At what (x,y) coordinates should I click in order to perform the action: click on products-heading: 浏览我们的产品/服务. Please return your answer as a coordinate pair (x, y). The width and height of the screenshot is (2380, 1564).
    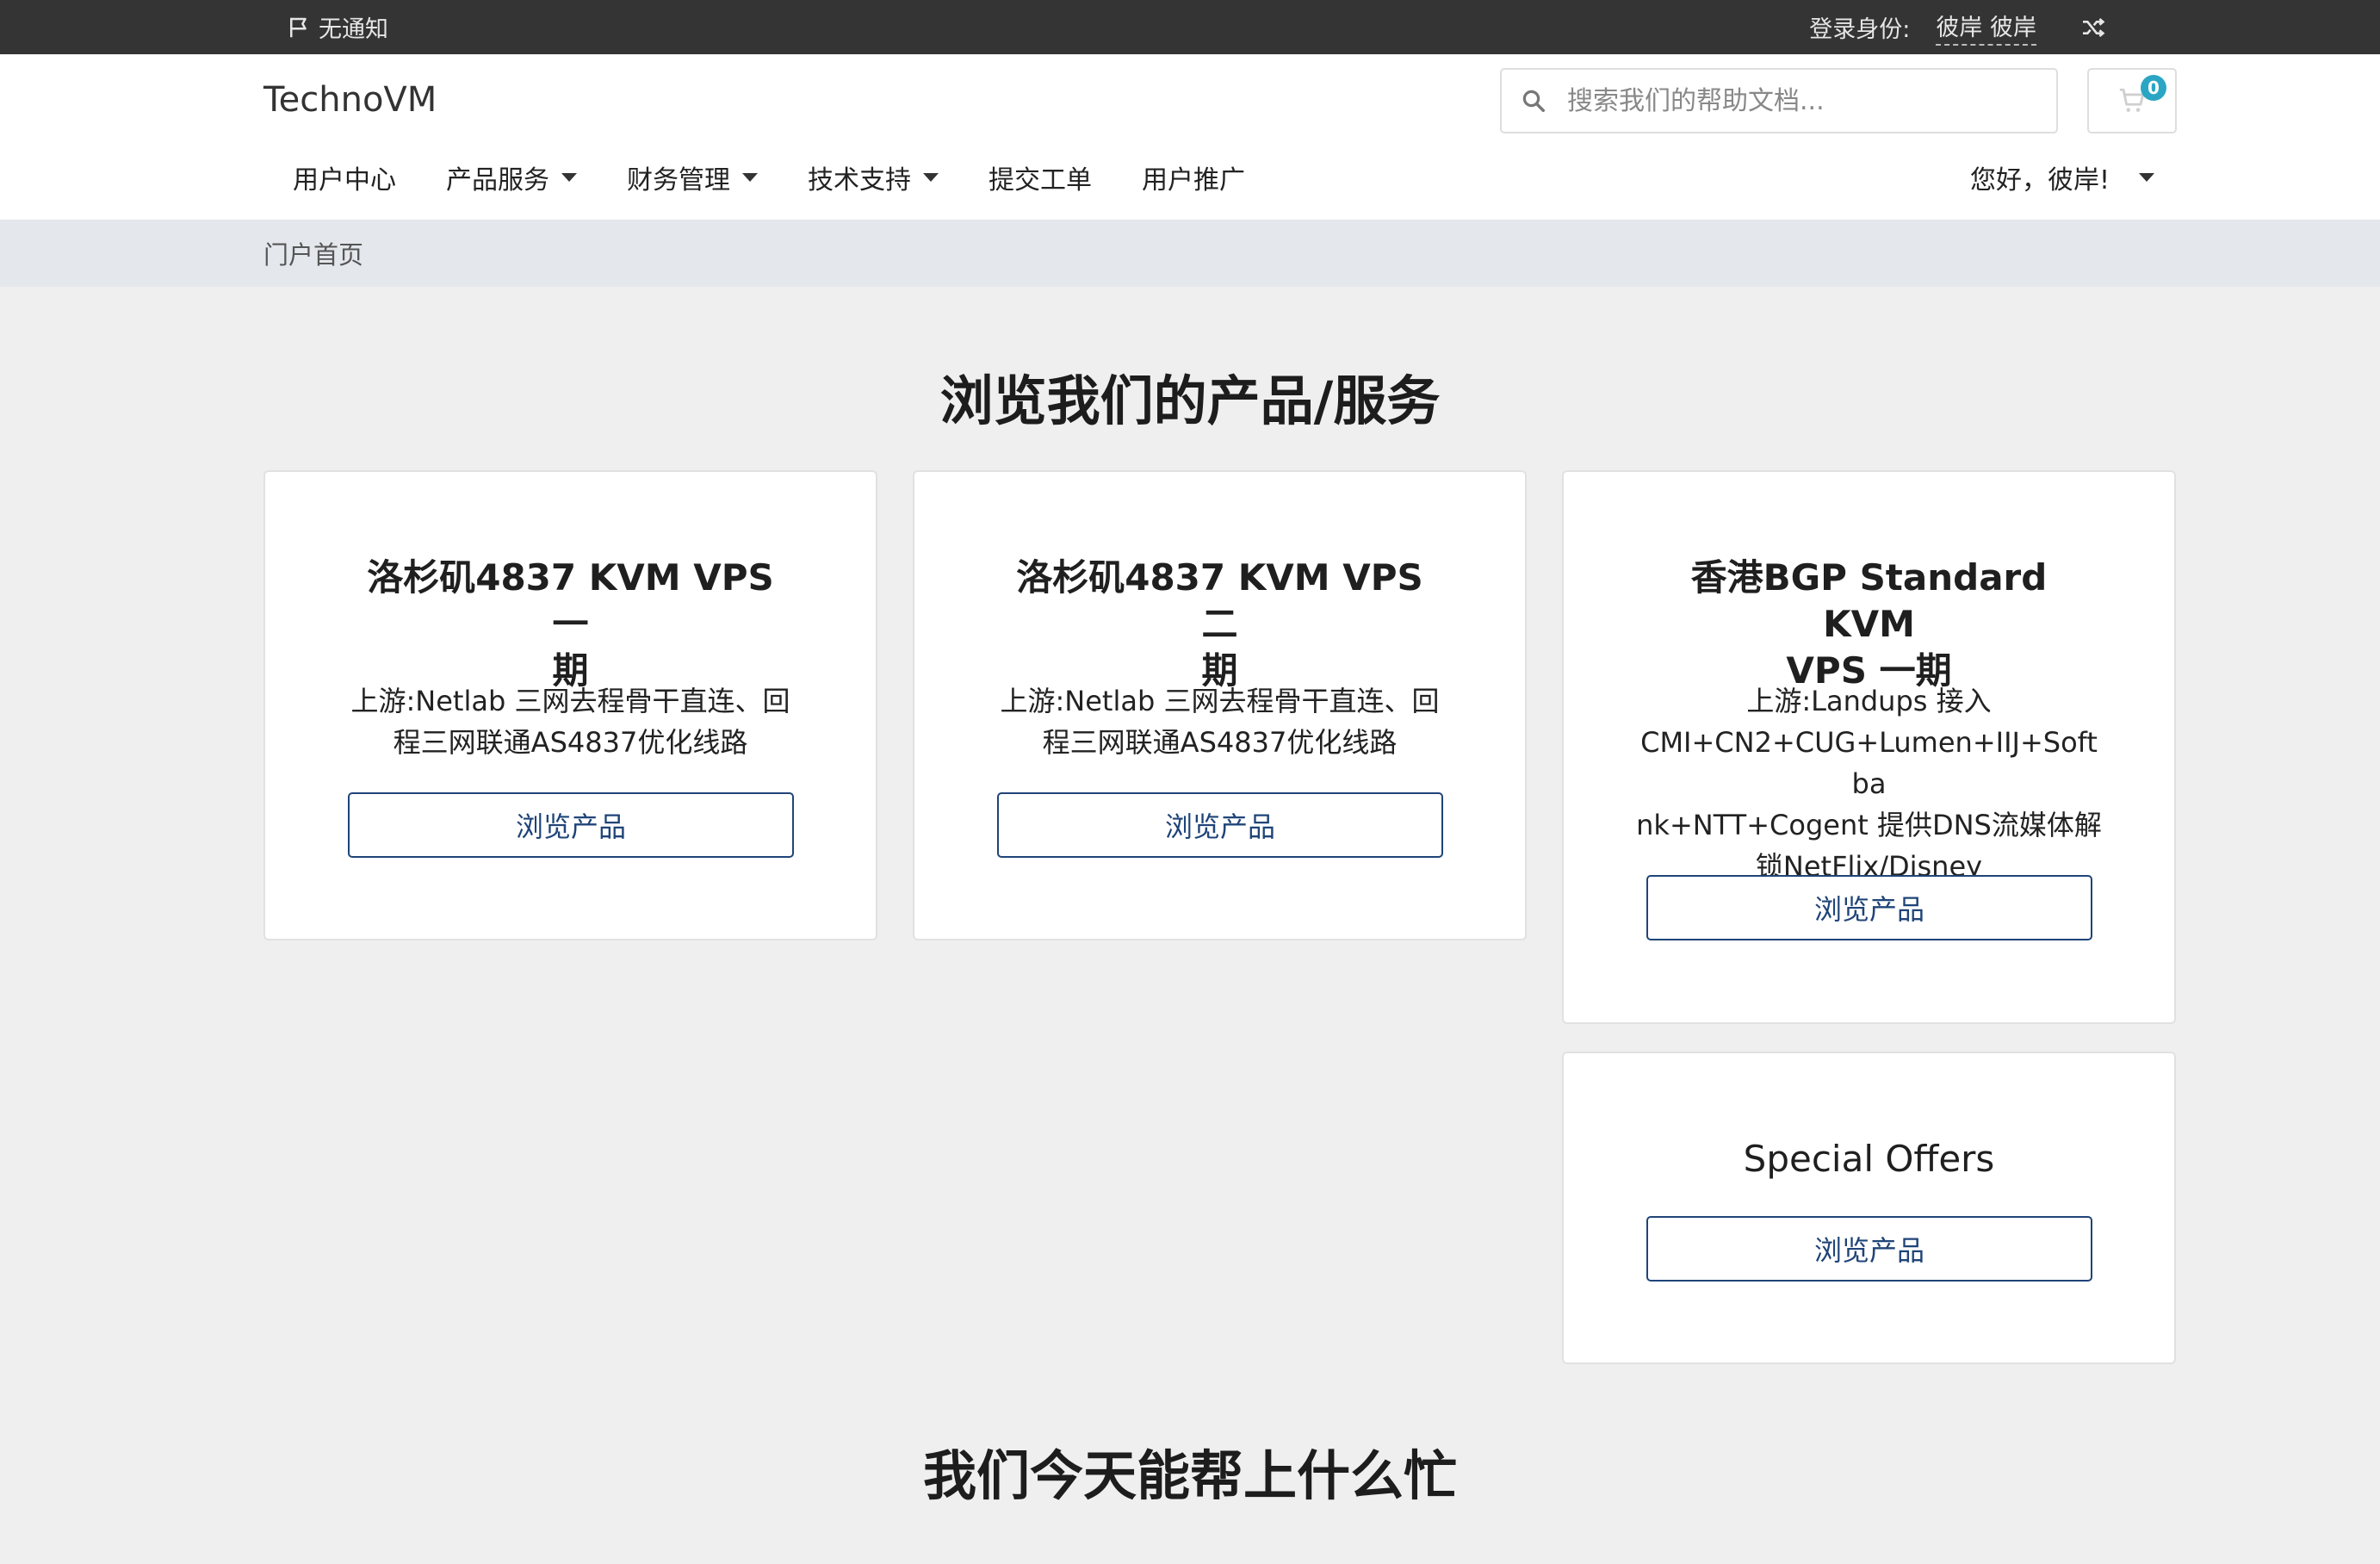
    Looking at the image, I should click on (1190, 400).